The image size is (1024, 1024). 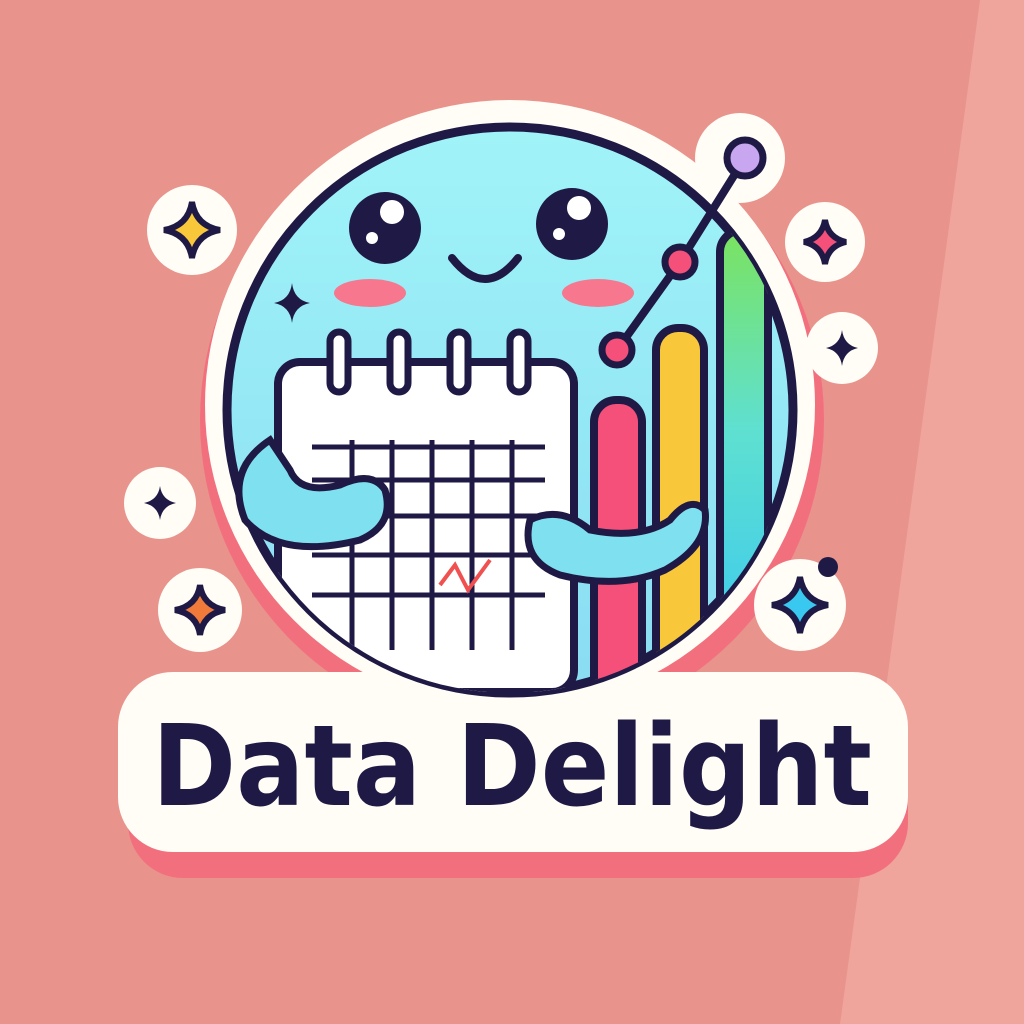 What do you see at coordinates (370, 293) in the screenshot?
I see `blush-left` at bounding box center [370, 293].